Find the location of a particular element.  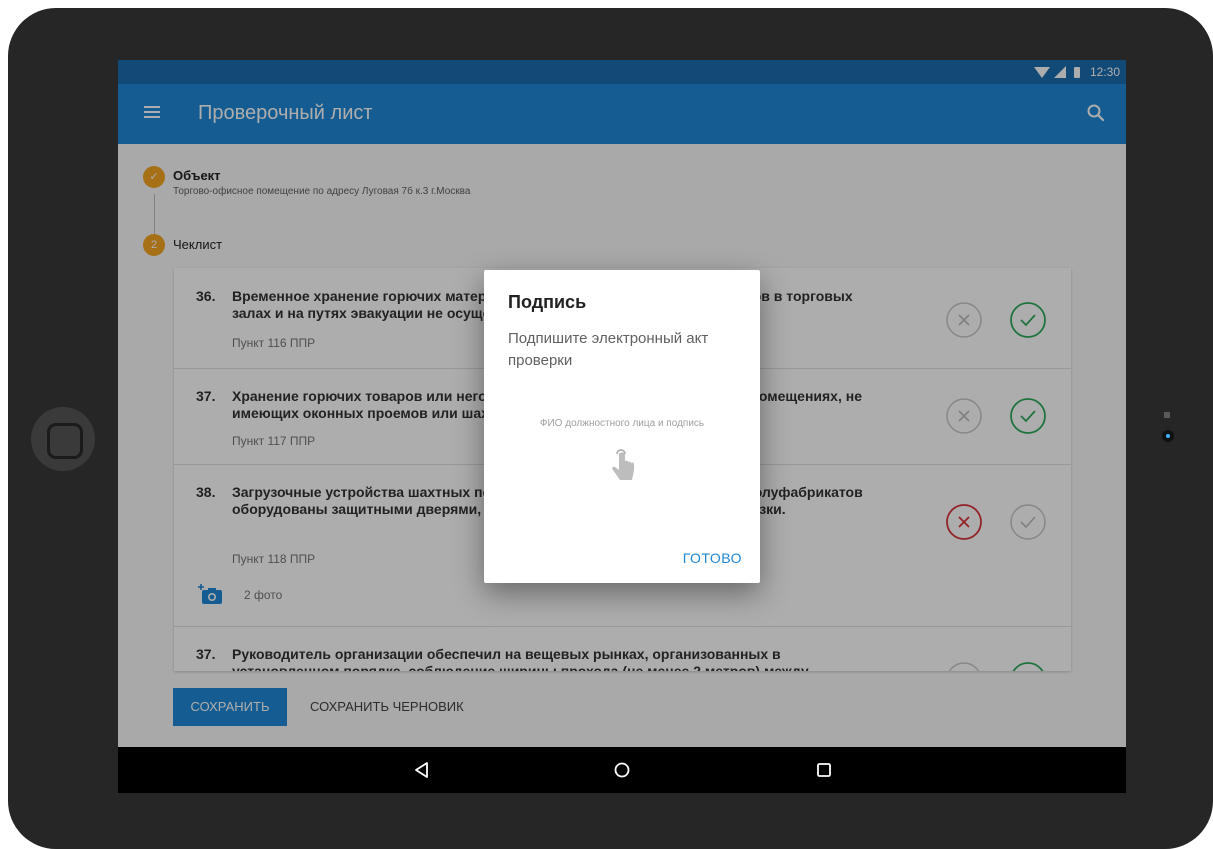

signature-hint: ФИО должностного лица и подпись is located at coordinates (622, 423).